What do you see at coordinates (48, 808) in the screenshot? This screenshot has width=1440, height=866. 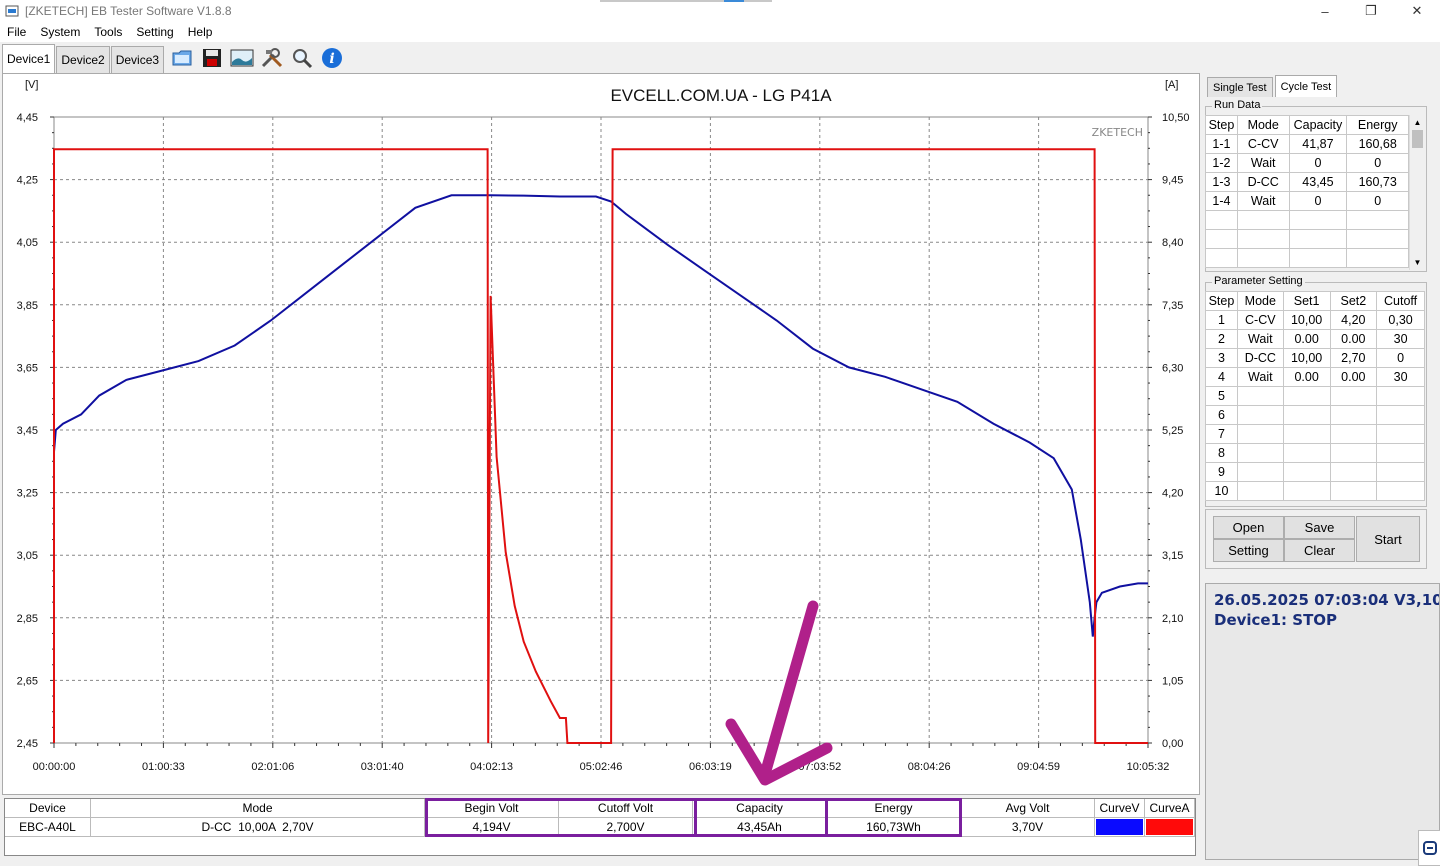 I see `summary-header-device: Device` at bounding box center [48, 808].